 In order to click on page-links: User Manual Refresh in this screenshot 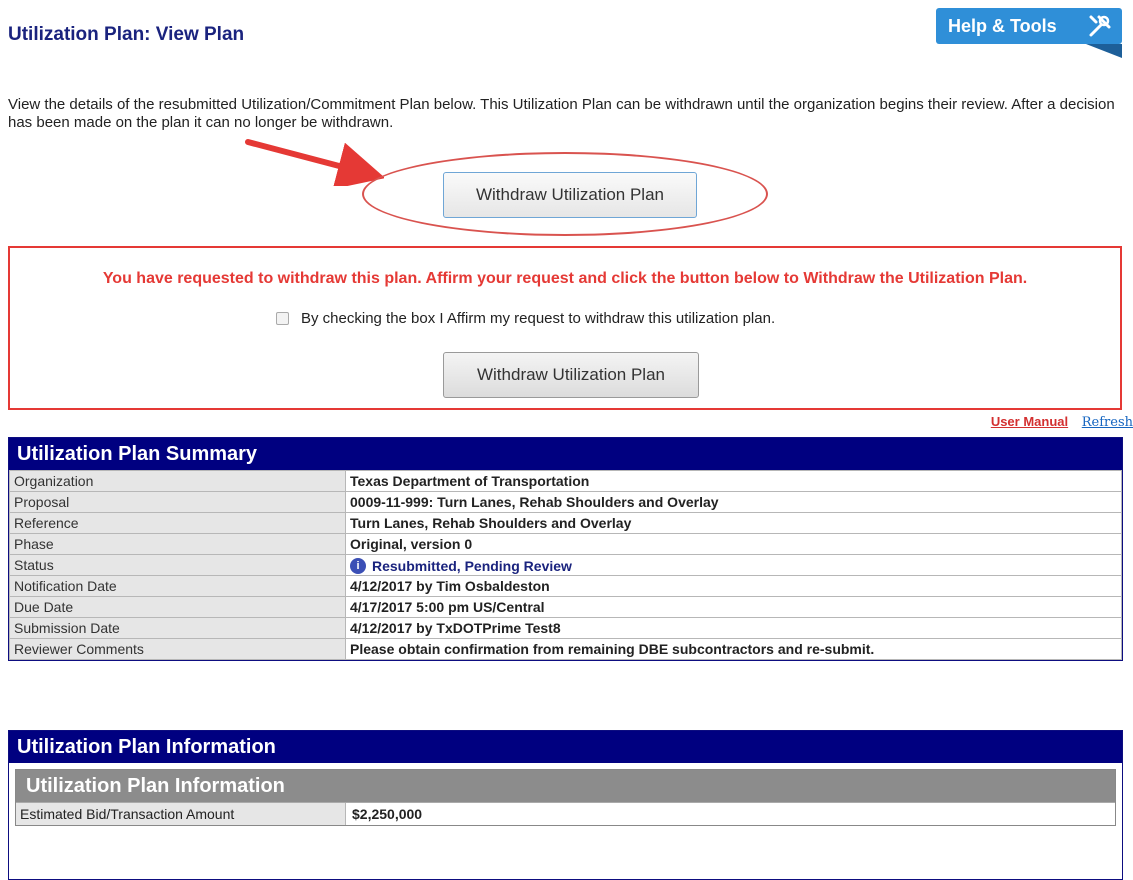, I will do `click(1062, 422)`.